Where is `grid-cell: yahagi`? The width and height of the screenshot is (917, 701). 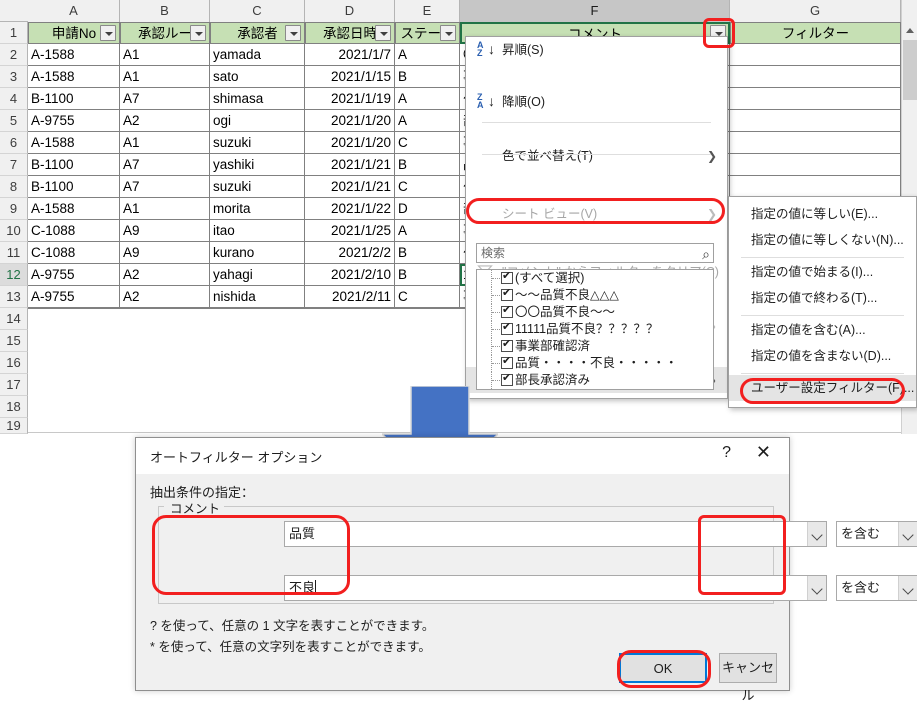
grid-cell: yahagi is located at coordinates (257, 275).